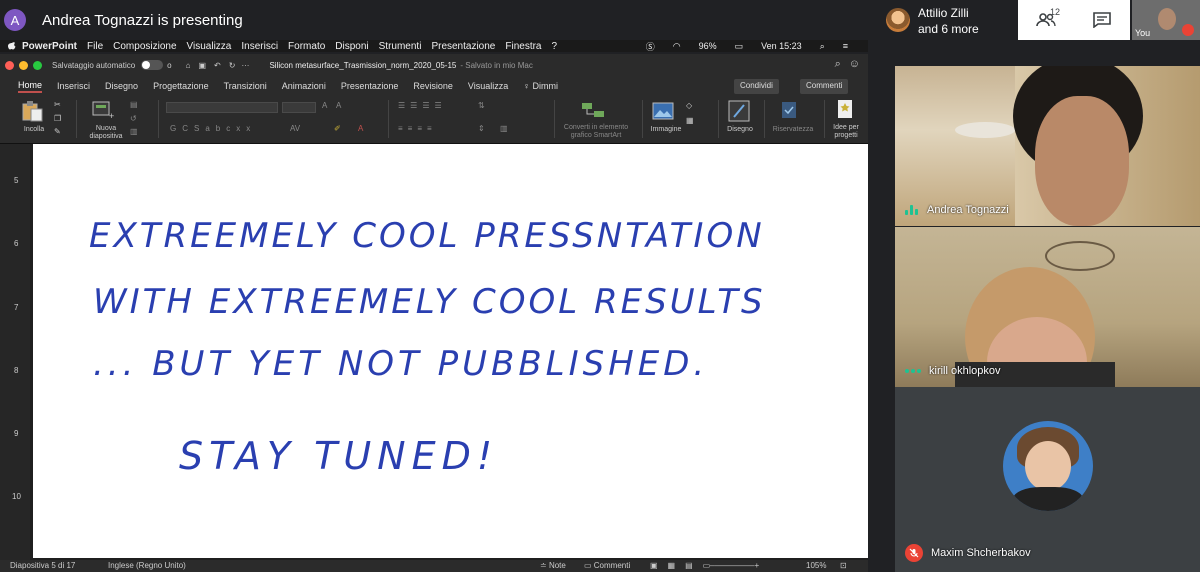  I want to click on more-icon: ···, so click(245, 65).